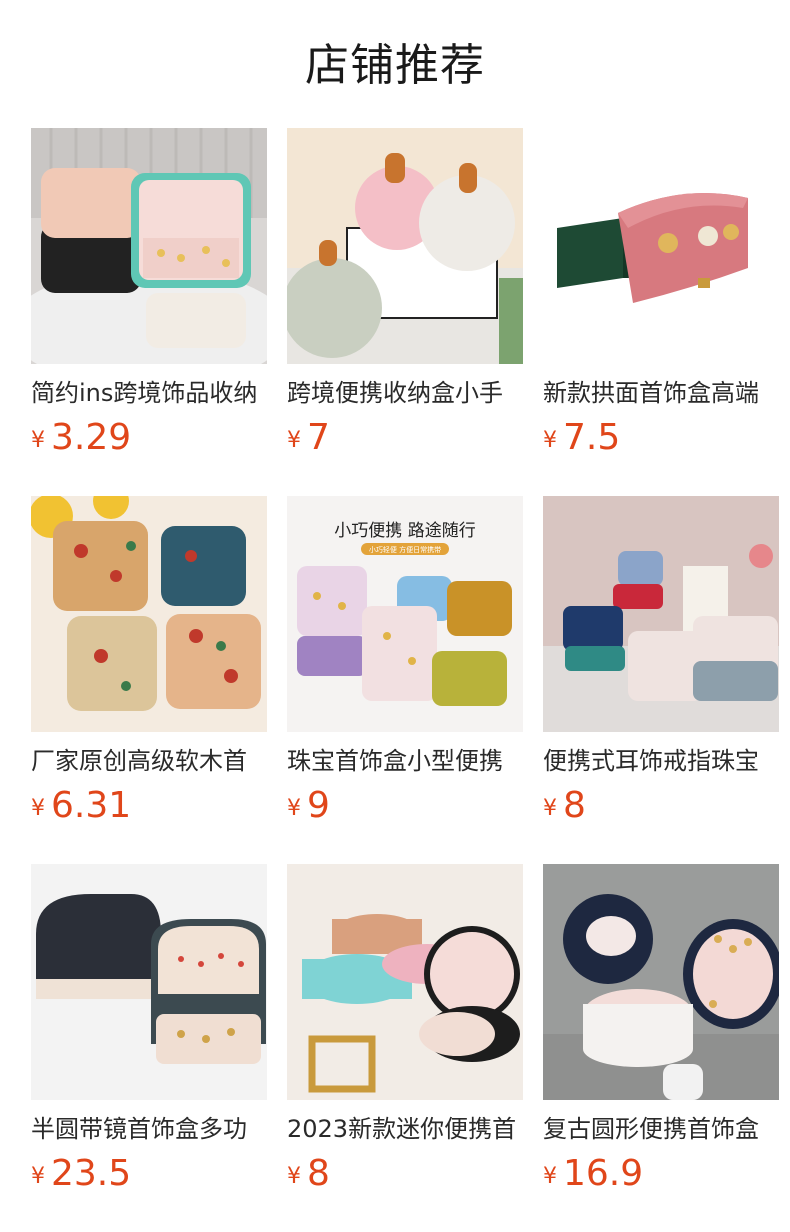  What do you see at coordinates (405, 982) in the screenshot?
I see `mini-round-box-image` at bounding box center [405, 982].